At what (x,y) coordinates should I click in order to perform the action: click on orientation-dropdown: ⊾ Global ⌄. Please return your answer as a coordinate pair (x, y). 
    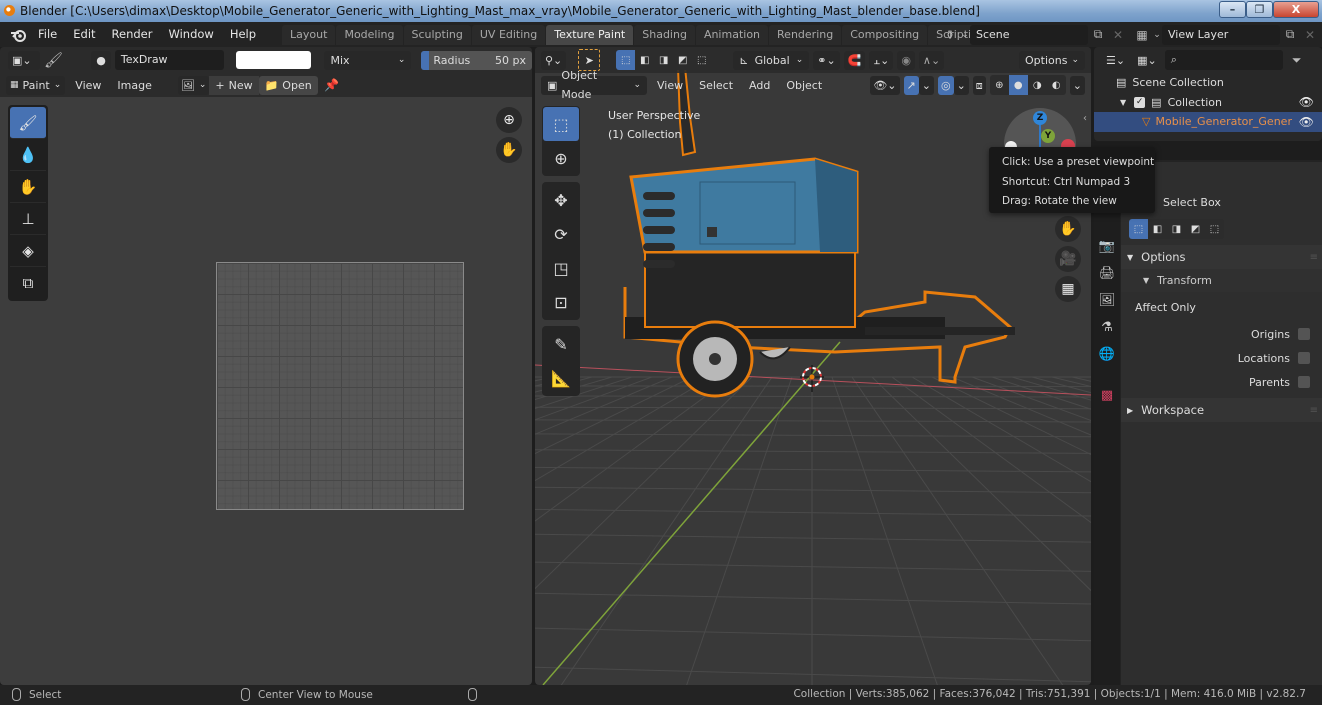
    Looking at the image, I should click on (771, 60).